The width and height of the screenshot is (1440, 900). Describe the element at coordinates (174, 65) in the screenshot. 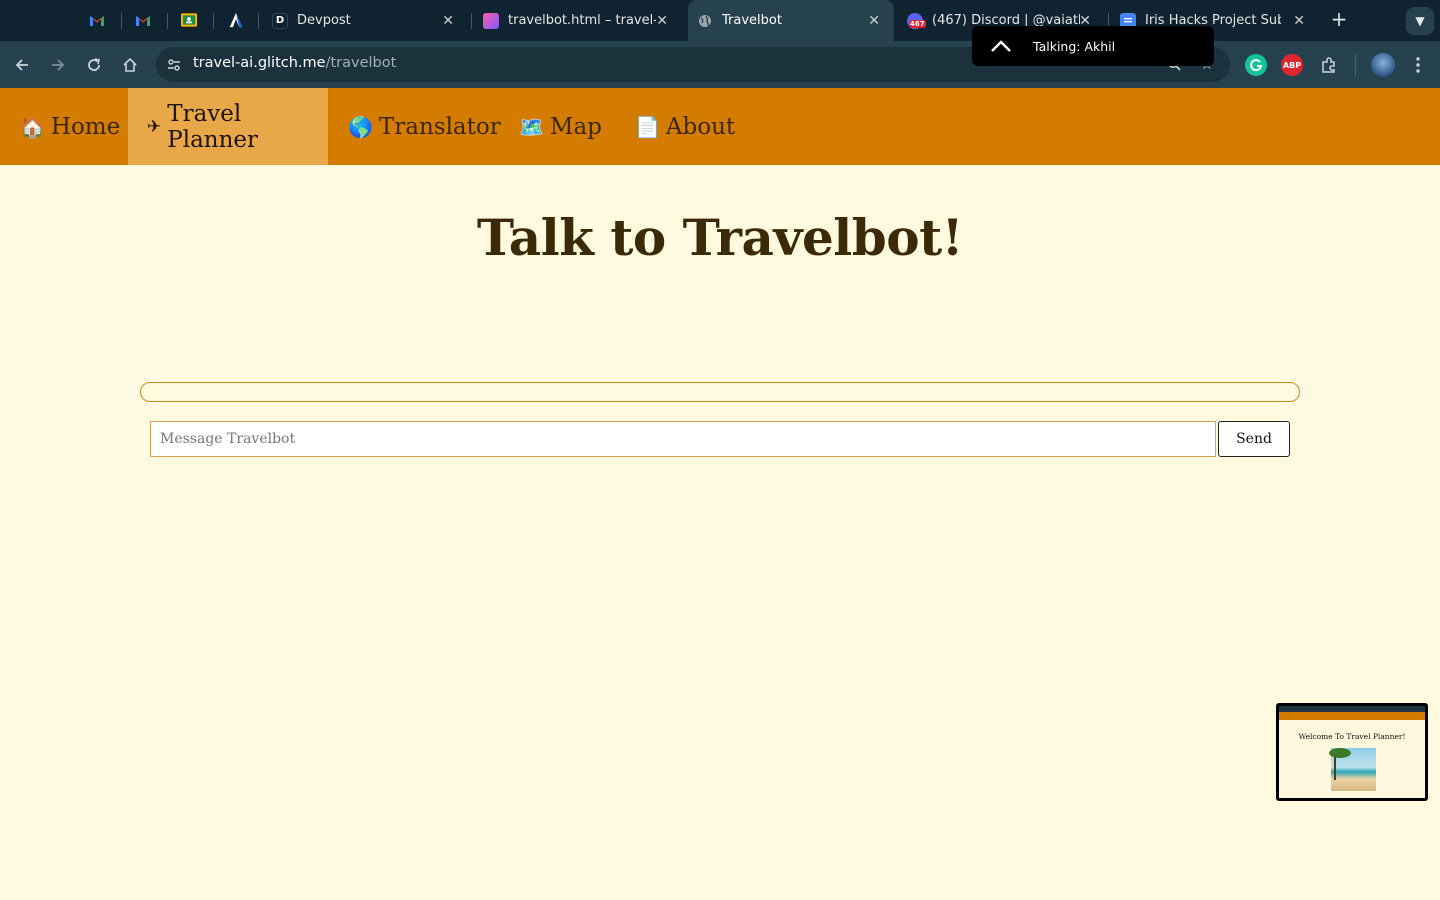

I see `site-settings-icon` at that location.